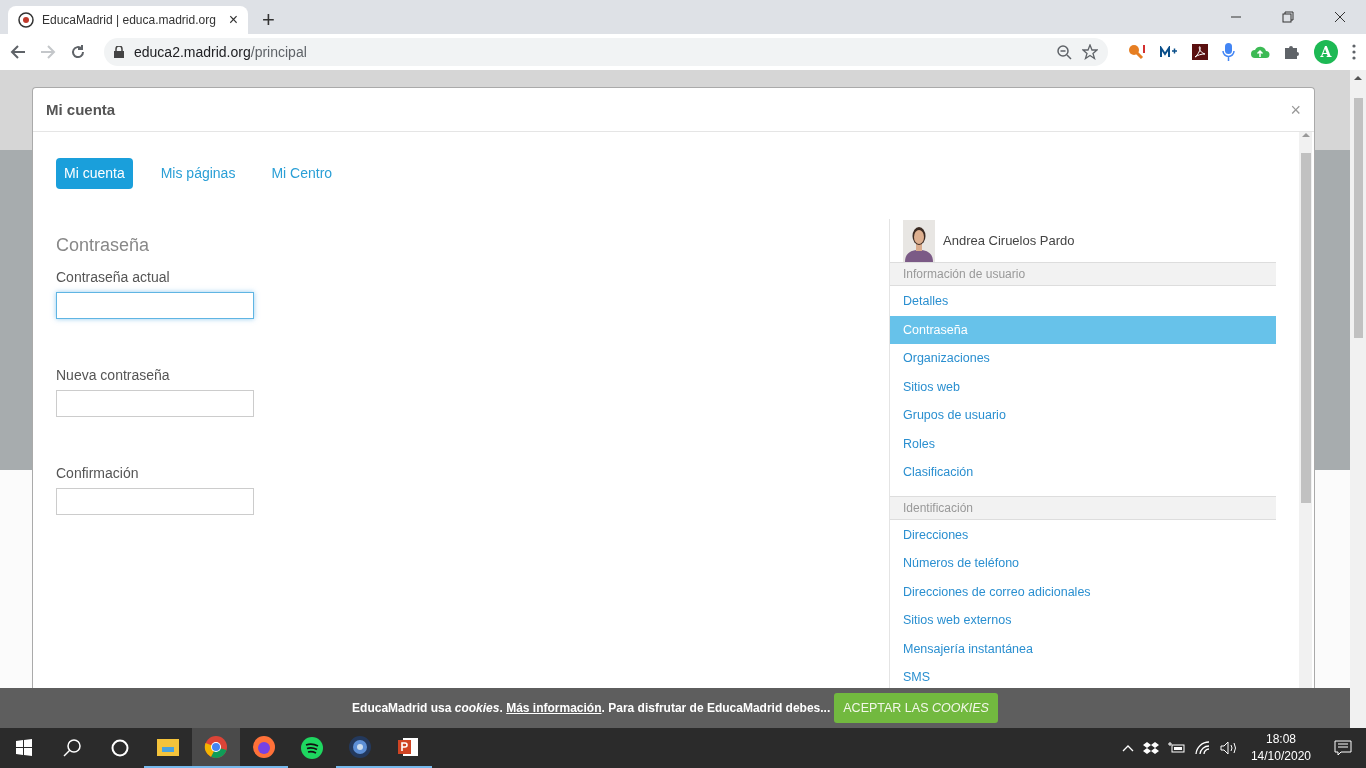 This screenshot has width=1366, height=768. What do you see at coordinates (1343, 748) in the screenshot?
I see `notifications-icon` at bounding box center [1343, 748].